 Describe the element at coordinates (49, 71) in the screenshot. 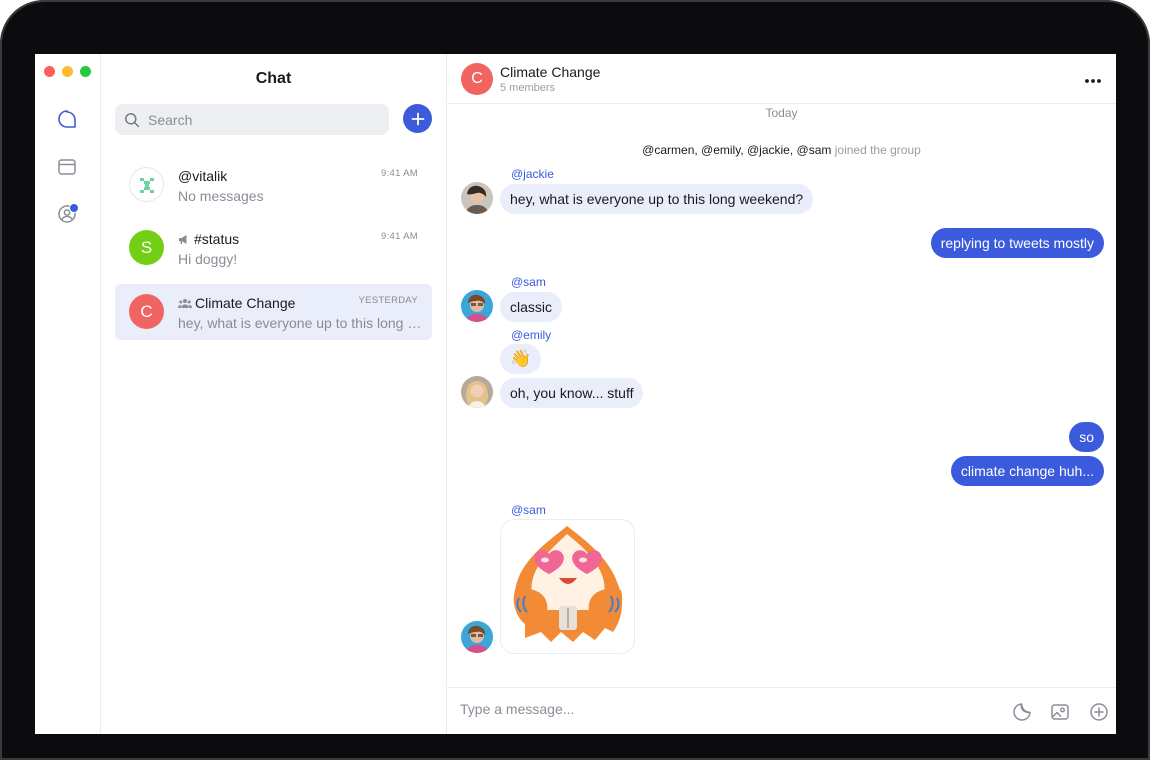

I see `close-window-button` at that location.